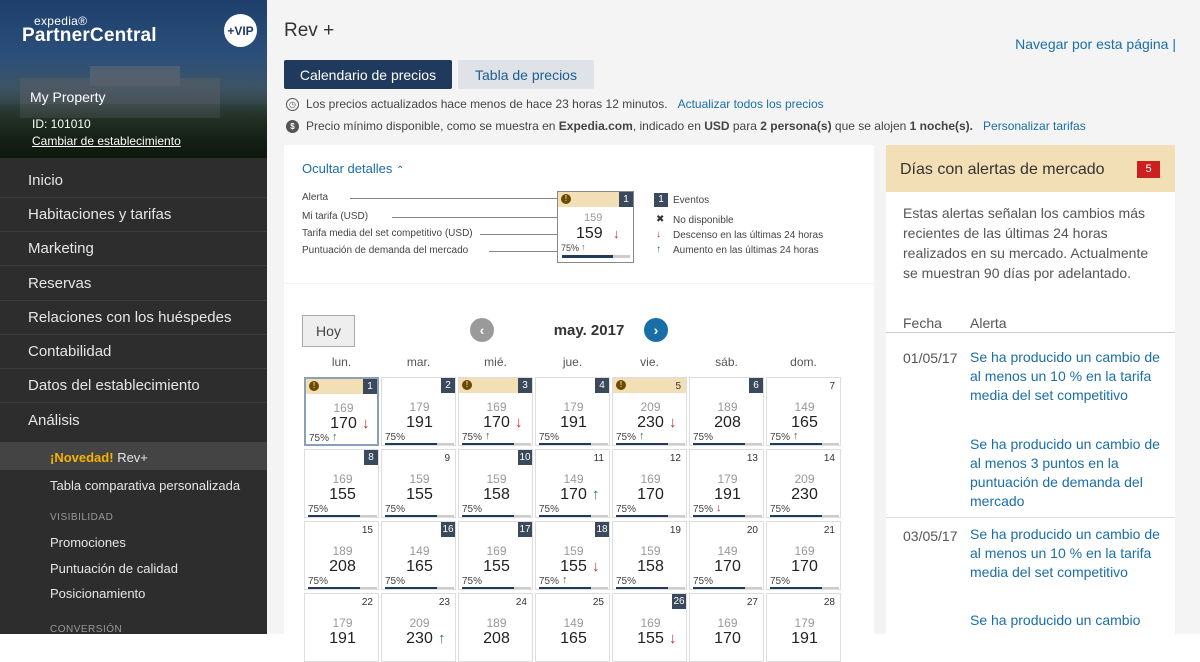 The height and width of the screenshot is (662, 1200). I want to click on calendar-day-cell: 25 149 165, so click(572, 627).